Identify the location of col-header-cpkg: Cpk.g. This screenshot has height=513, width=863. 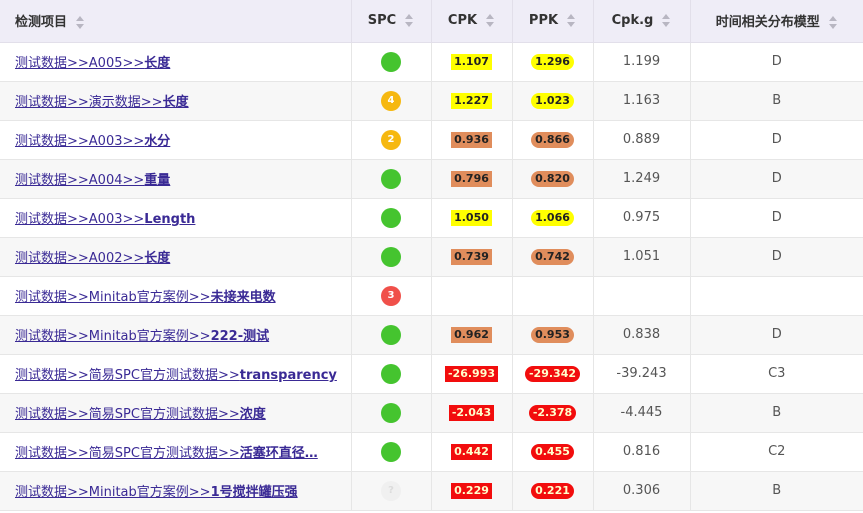
(642, 21).